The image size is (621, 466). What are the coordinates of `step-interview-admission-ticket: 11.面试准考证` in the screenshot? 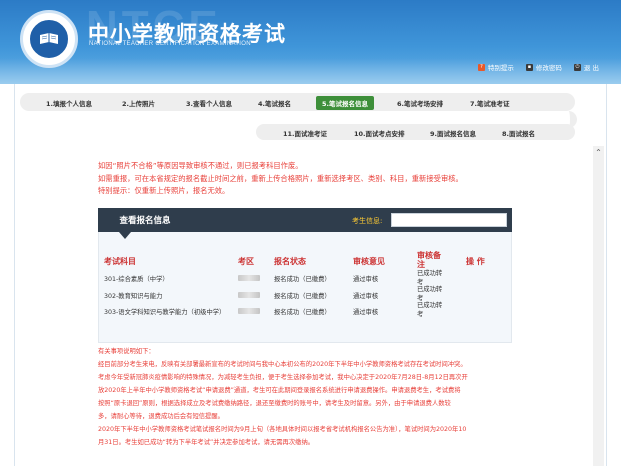 It's located at (305, 133).